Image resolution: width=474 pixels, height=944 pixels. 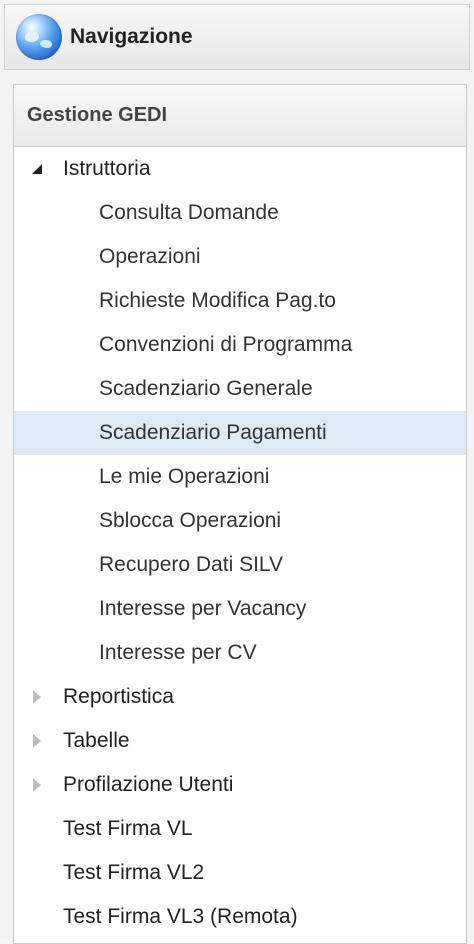 What do you see at coordinates (148, 784) in the screenshot?
I see `menu-item-label: Profilazione Utenti` at bounding box center [148, 784].